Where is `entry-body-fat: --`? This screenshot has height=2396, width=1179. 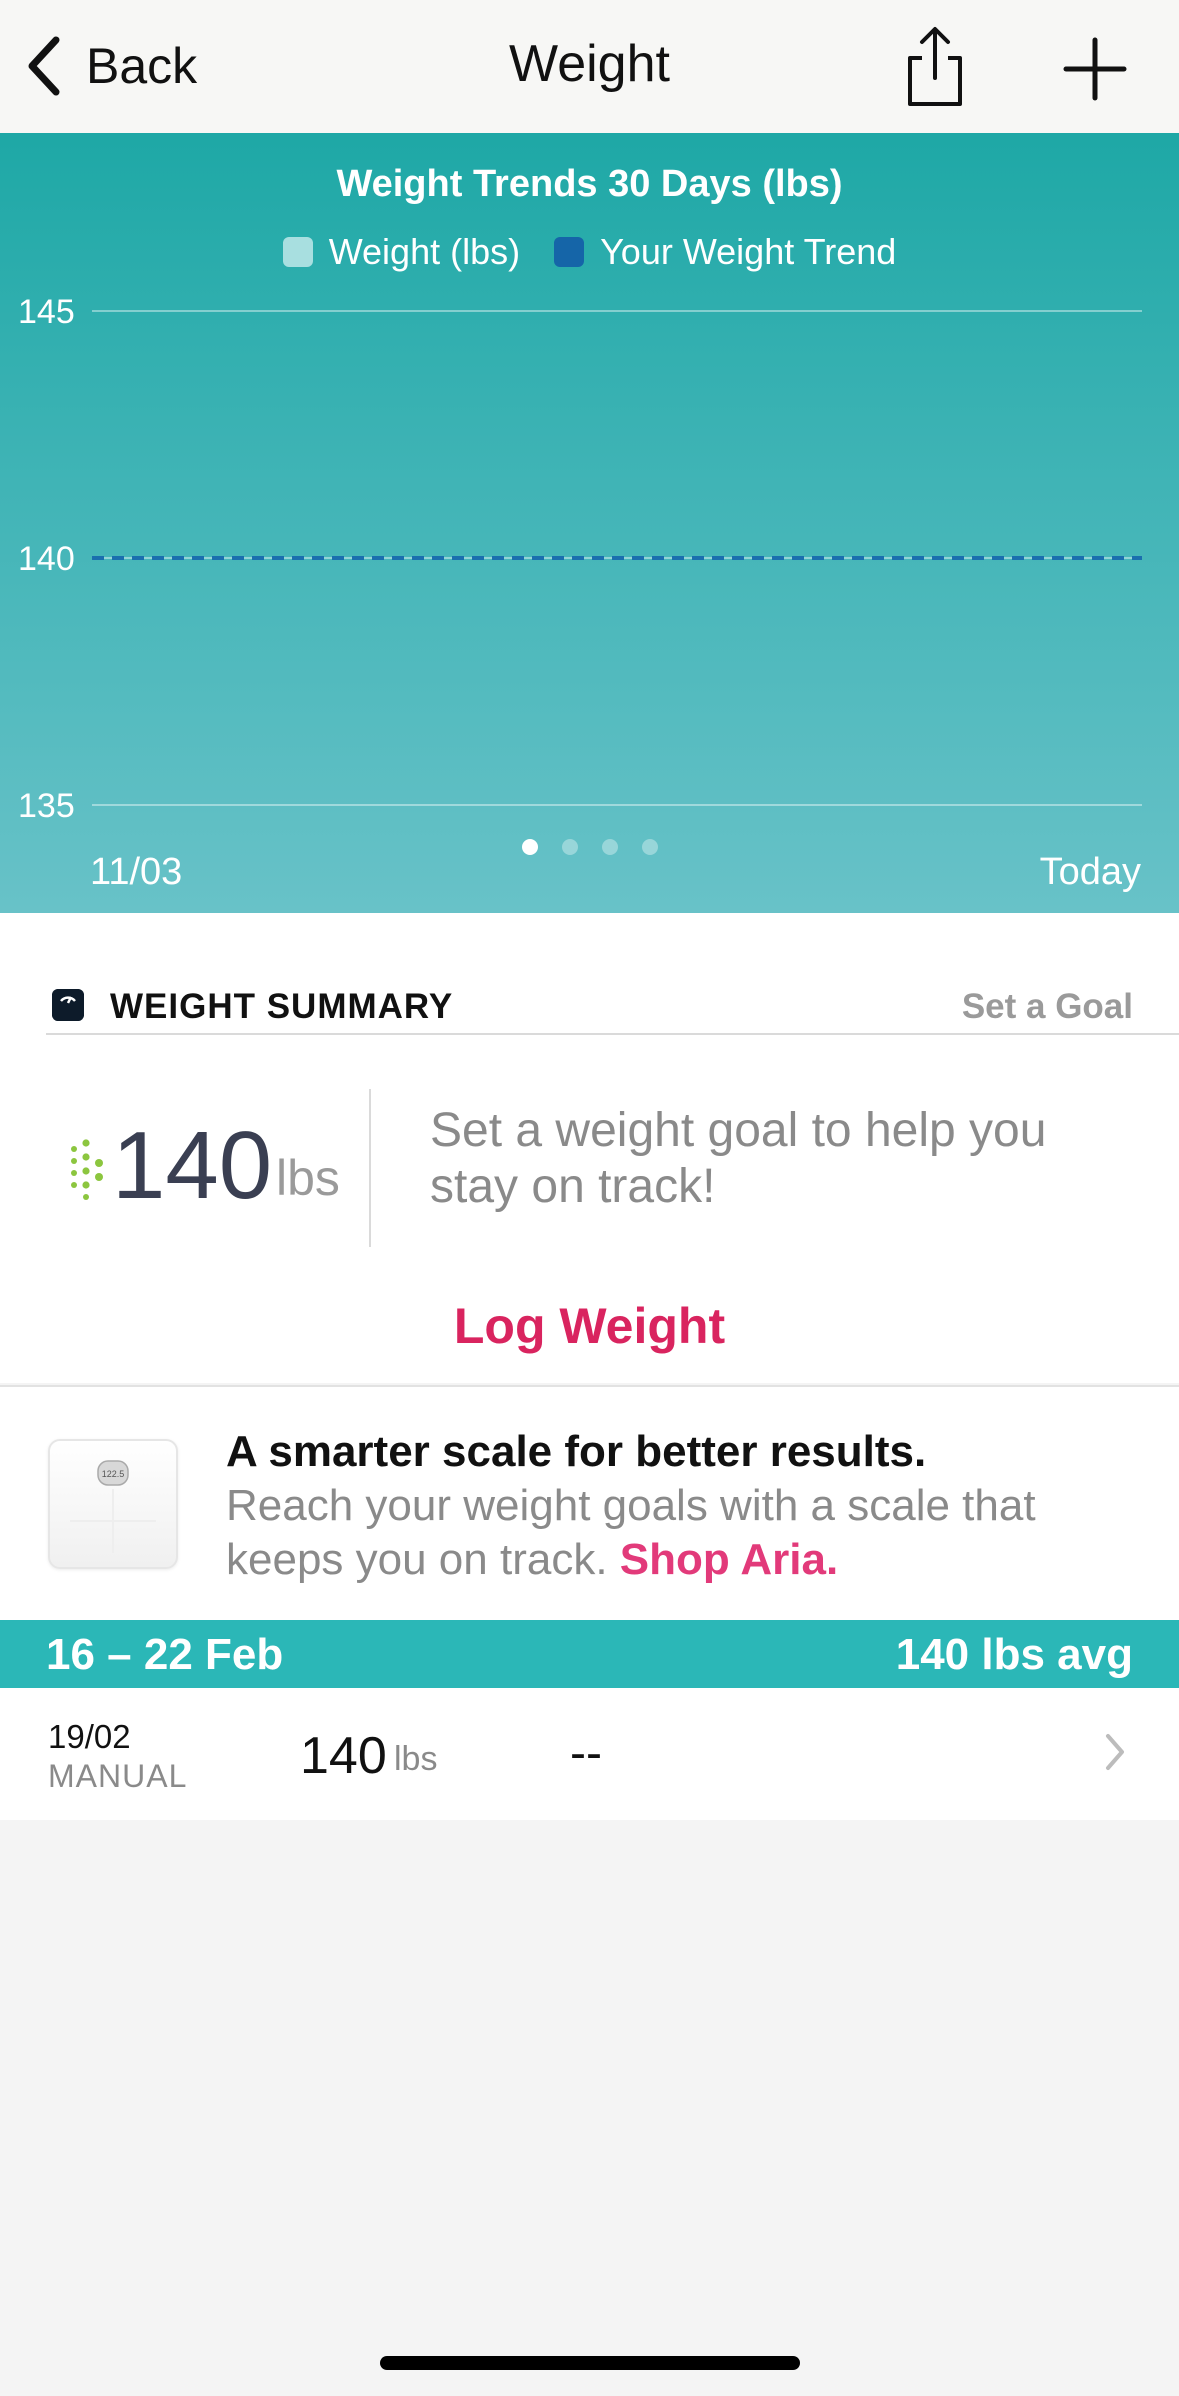 entry-body-fat: -- is located at coordinates (586, 1753).